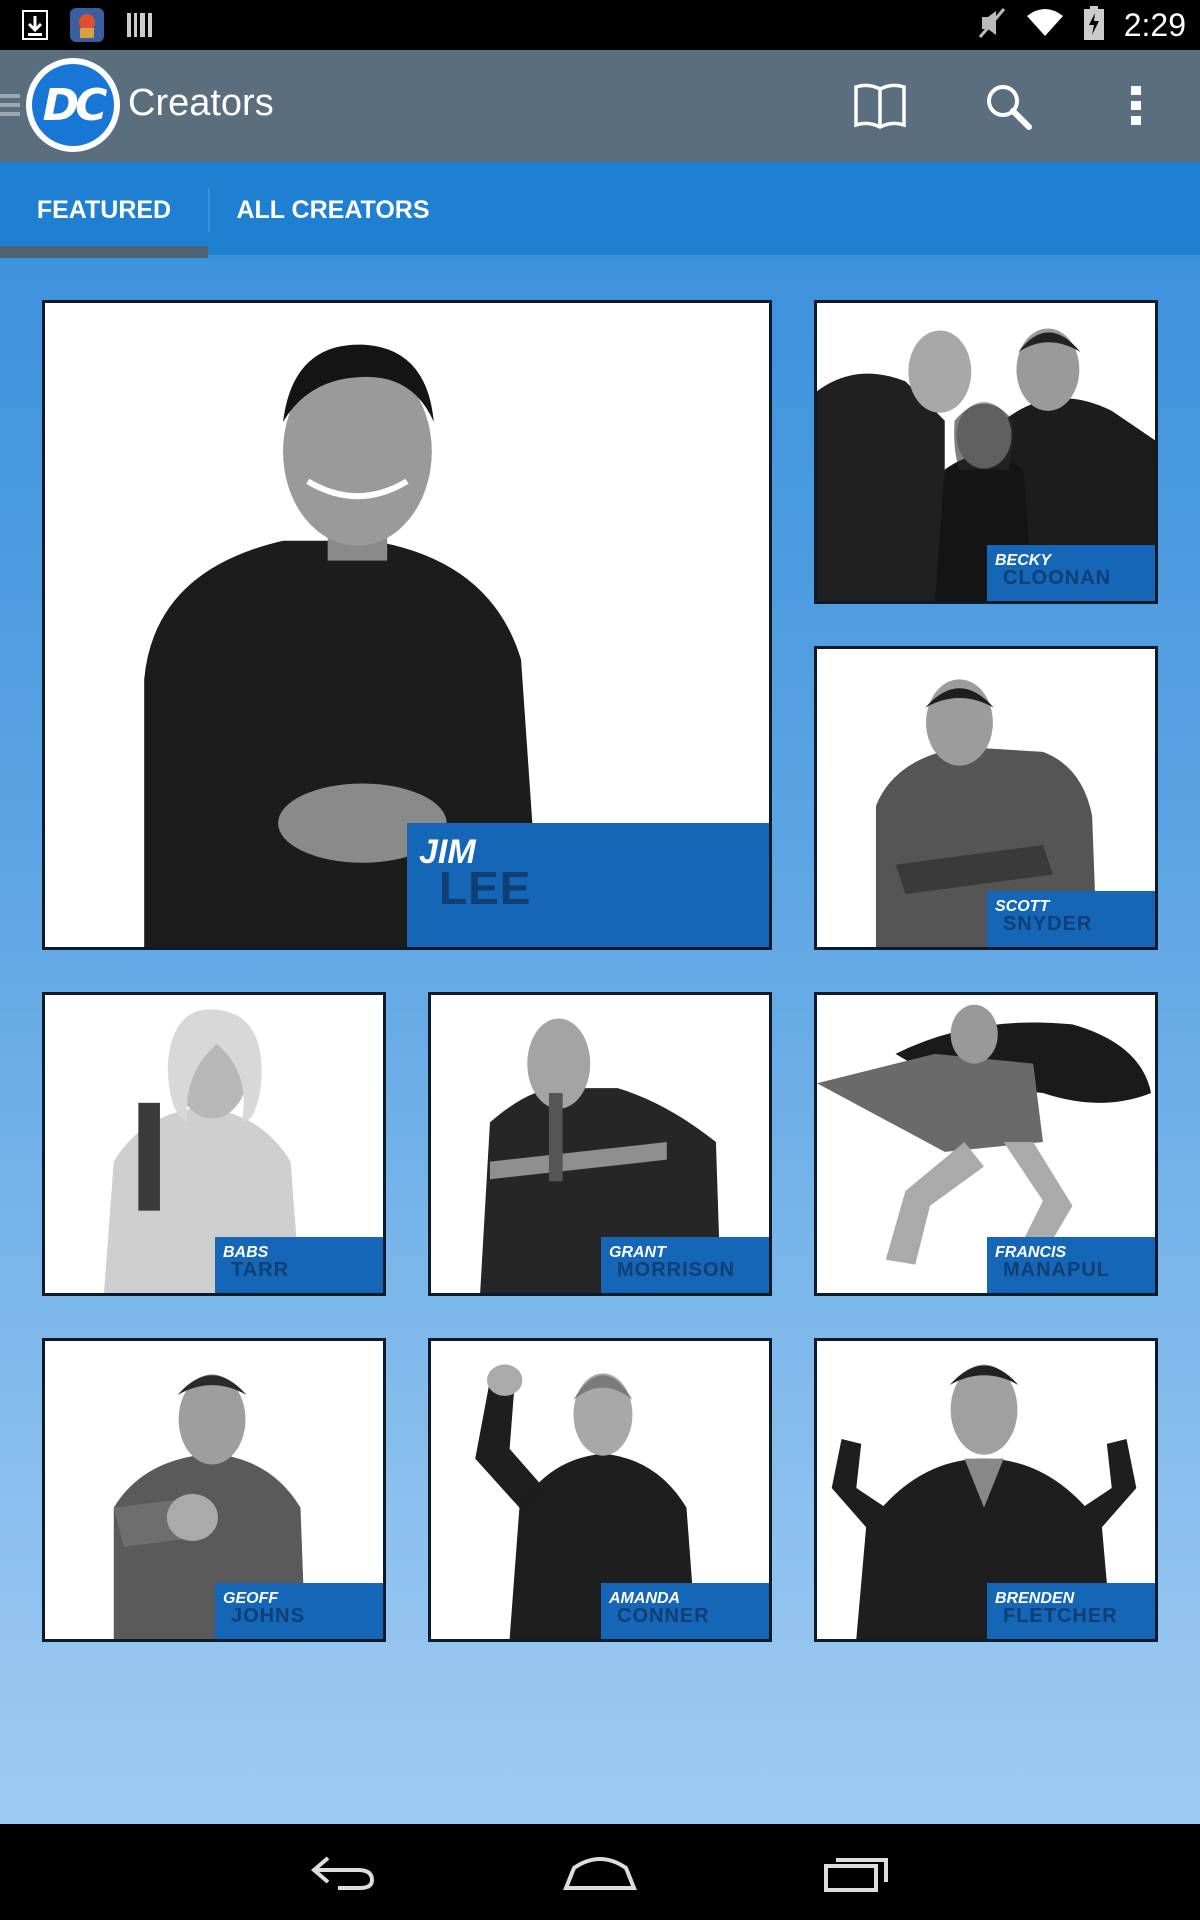 The width and height of the screenshot is (1200, 1920). I want to click on creator-card-francis-manapul: FRANCIS MANAPUL, so click(986, 1144).